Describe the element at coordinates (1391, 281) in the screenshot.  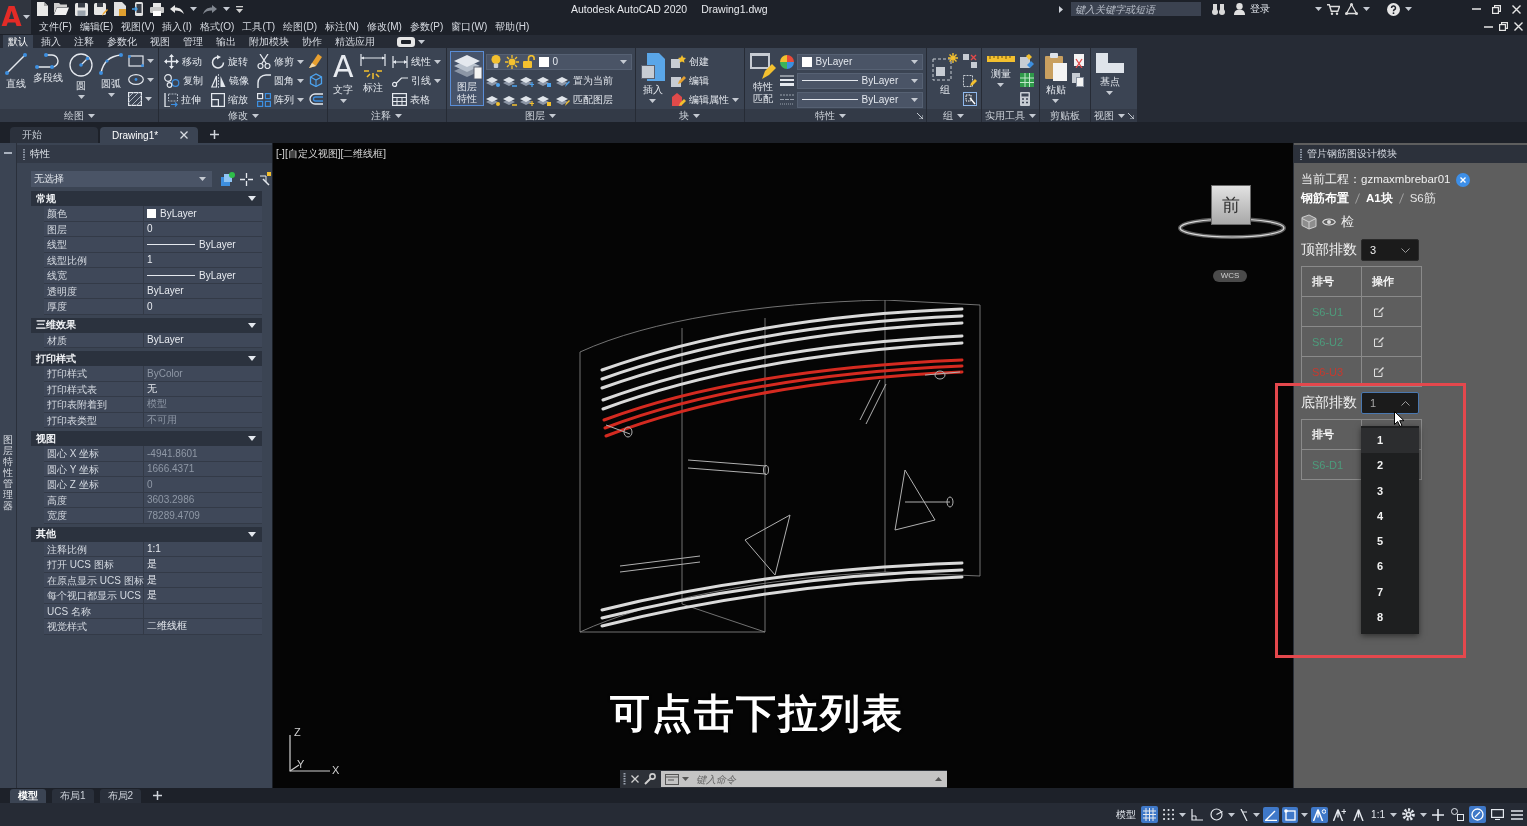
I see `table-header-cell: 操作` at that location.